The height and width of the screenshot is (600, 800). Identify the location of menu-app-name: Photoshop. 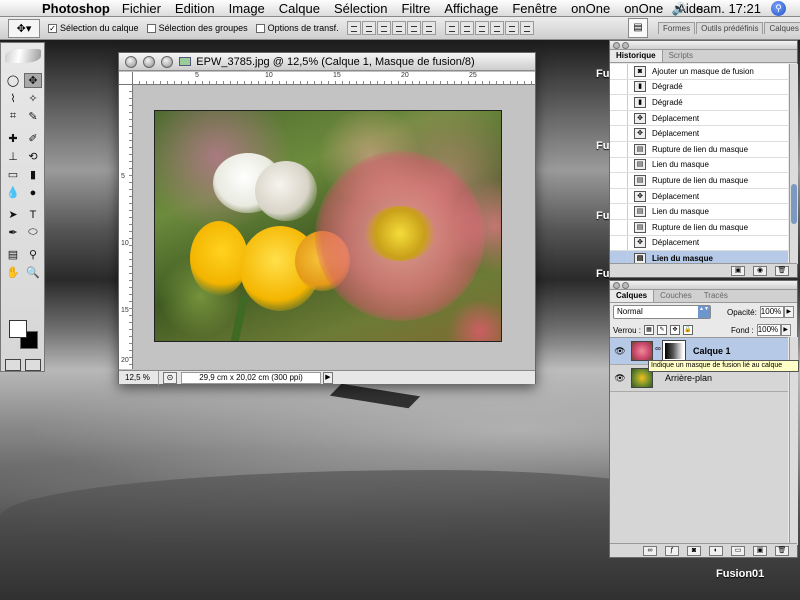
(76, 8).